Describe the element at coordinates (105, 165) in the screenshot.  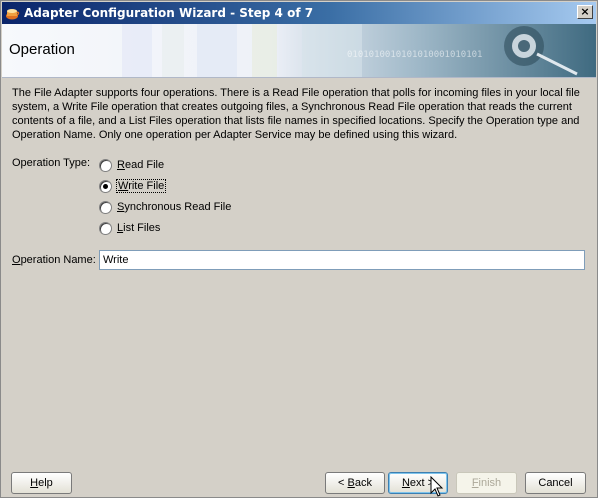
I see `radio-read-file-indicator` at that location.